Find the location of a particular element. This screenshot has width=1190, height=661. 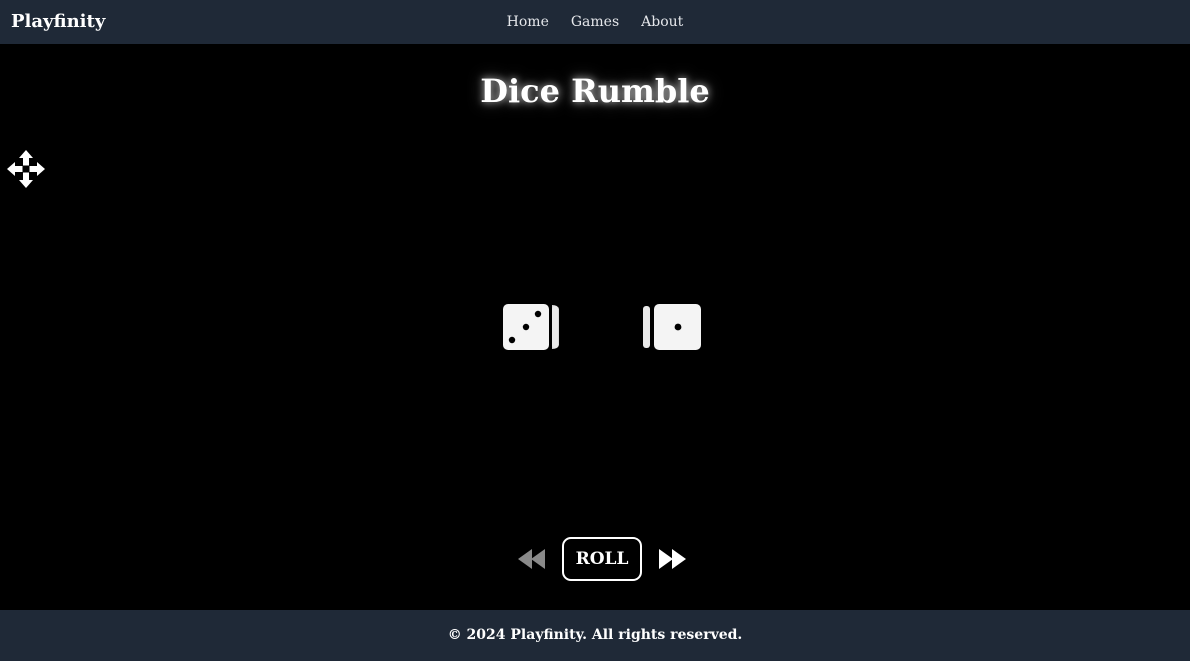

top-navbar: Playfinity Home Games About is located at coordinates (595, 22).